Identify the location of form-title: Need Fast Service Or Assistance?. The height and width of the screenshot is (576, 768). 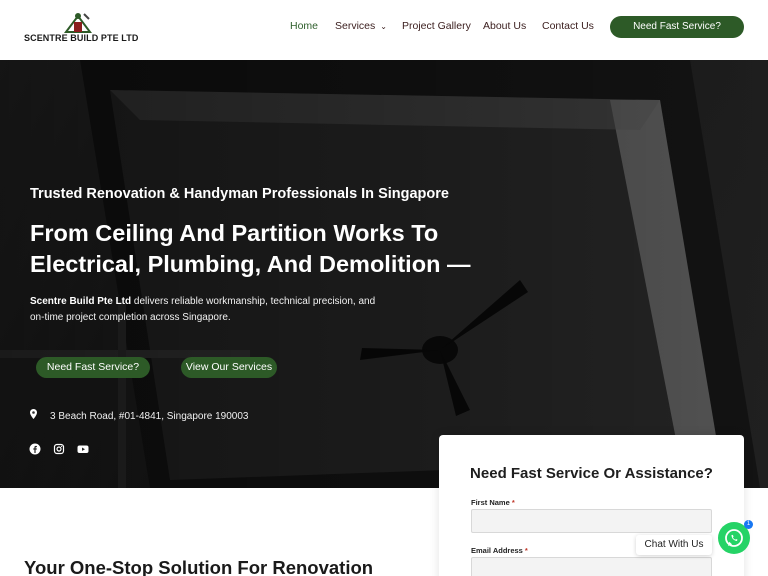
(591, 473).